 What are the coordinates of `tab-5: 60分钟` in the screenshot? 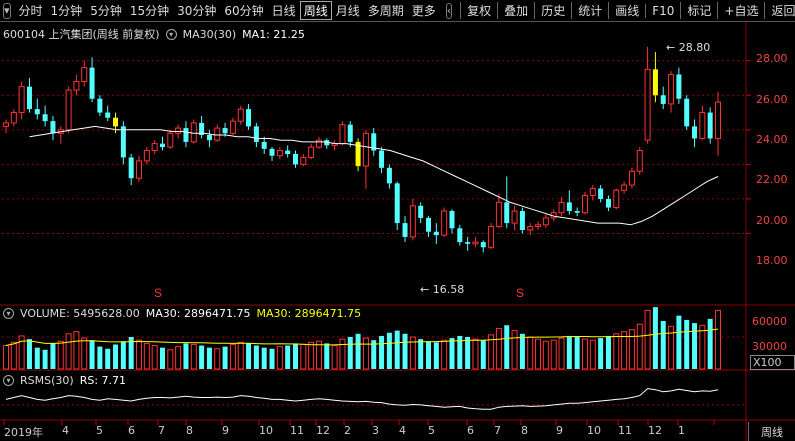 It's located at (243, 10).